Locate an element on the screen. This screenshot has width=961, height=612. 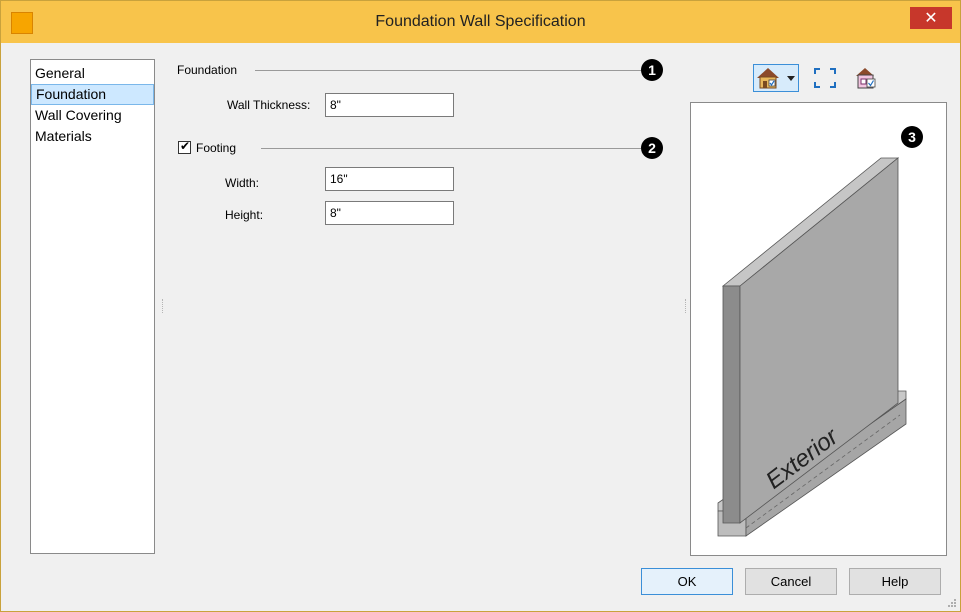
checkmark-icon: ✔ is located at coordinates (185, 146).